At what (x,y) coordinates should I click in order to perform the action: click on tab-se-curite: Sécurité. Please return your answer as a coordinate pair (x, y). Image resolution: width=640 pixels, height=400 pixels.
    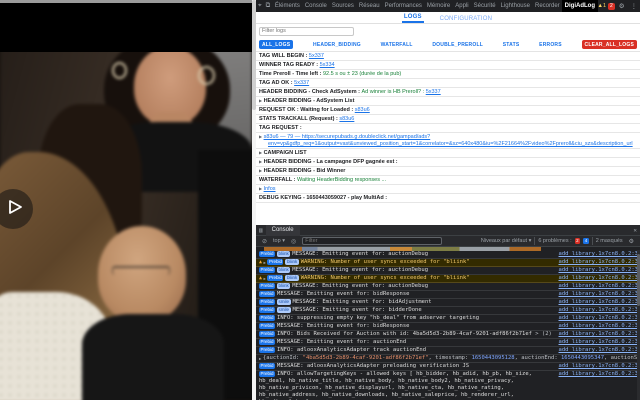
    Looking at the image, I should click on (484, 6).